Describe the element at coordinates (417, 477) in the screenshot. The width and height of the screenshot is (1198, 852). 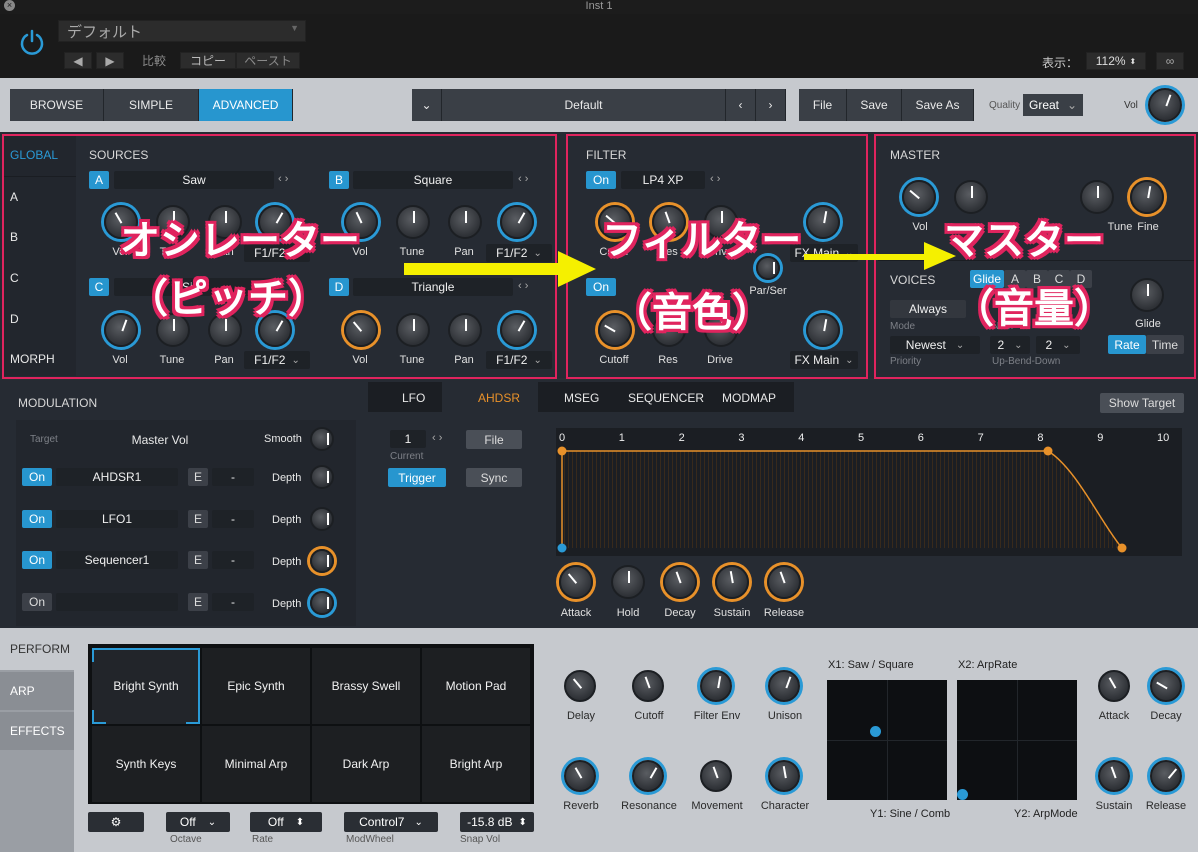
I see `env-trigger-button: Trigger` at that location.